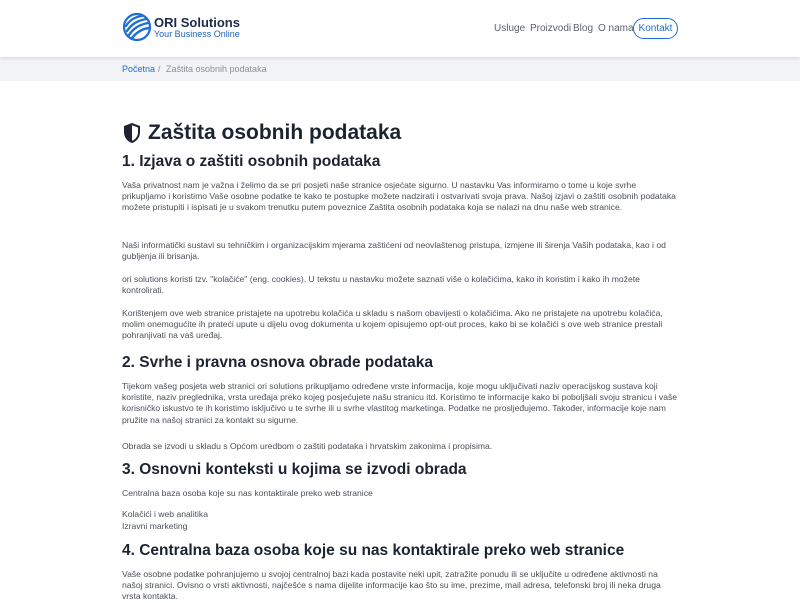 The image size is (800, 603). Describe the element at coordinates (400, 69) in the screenshot. I see `breadcrumb: Početna / Zaštita osobnih podataka` at that location.